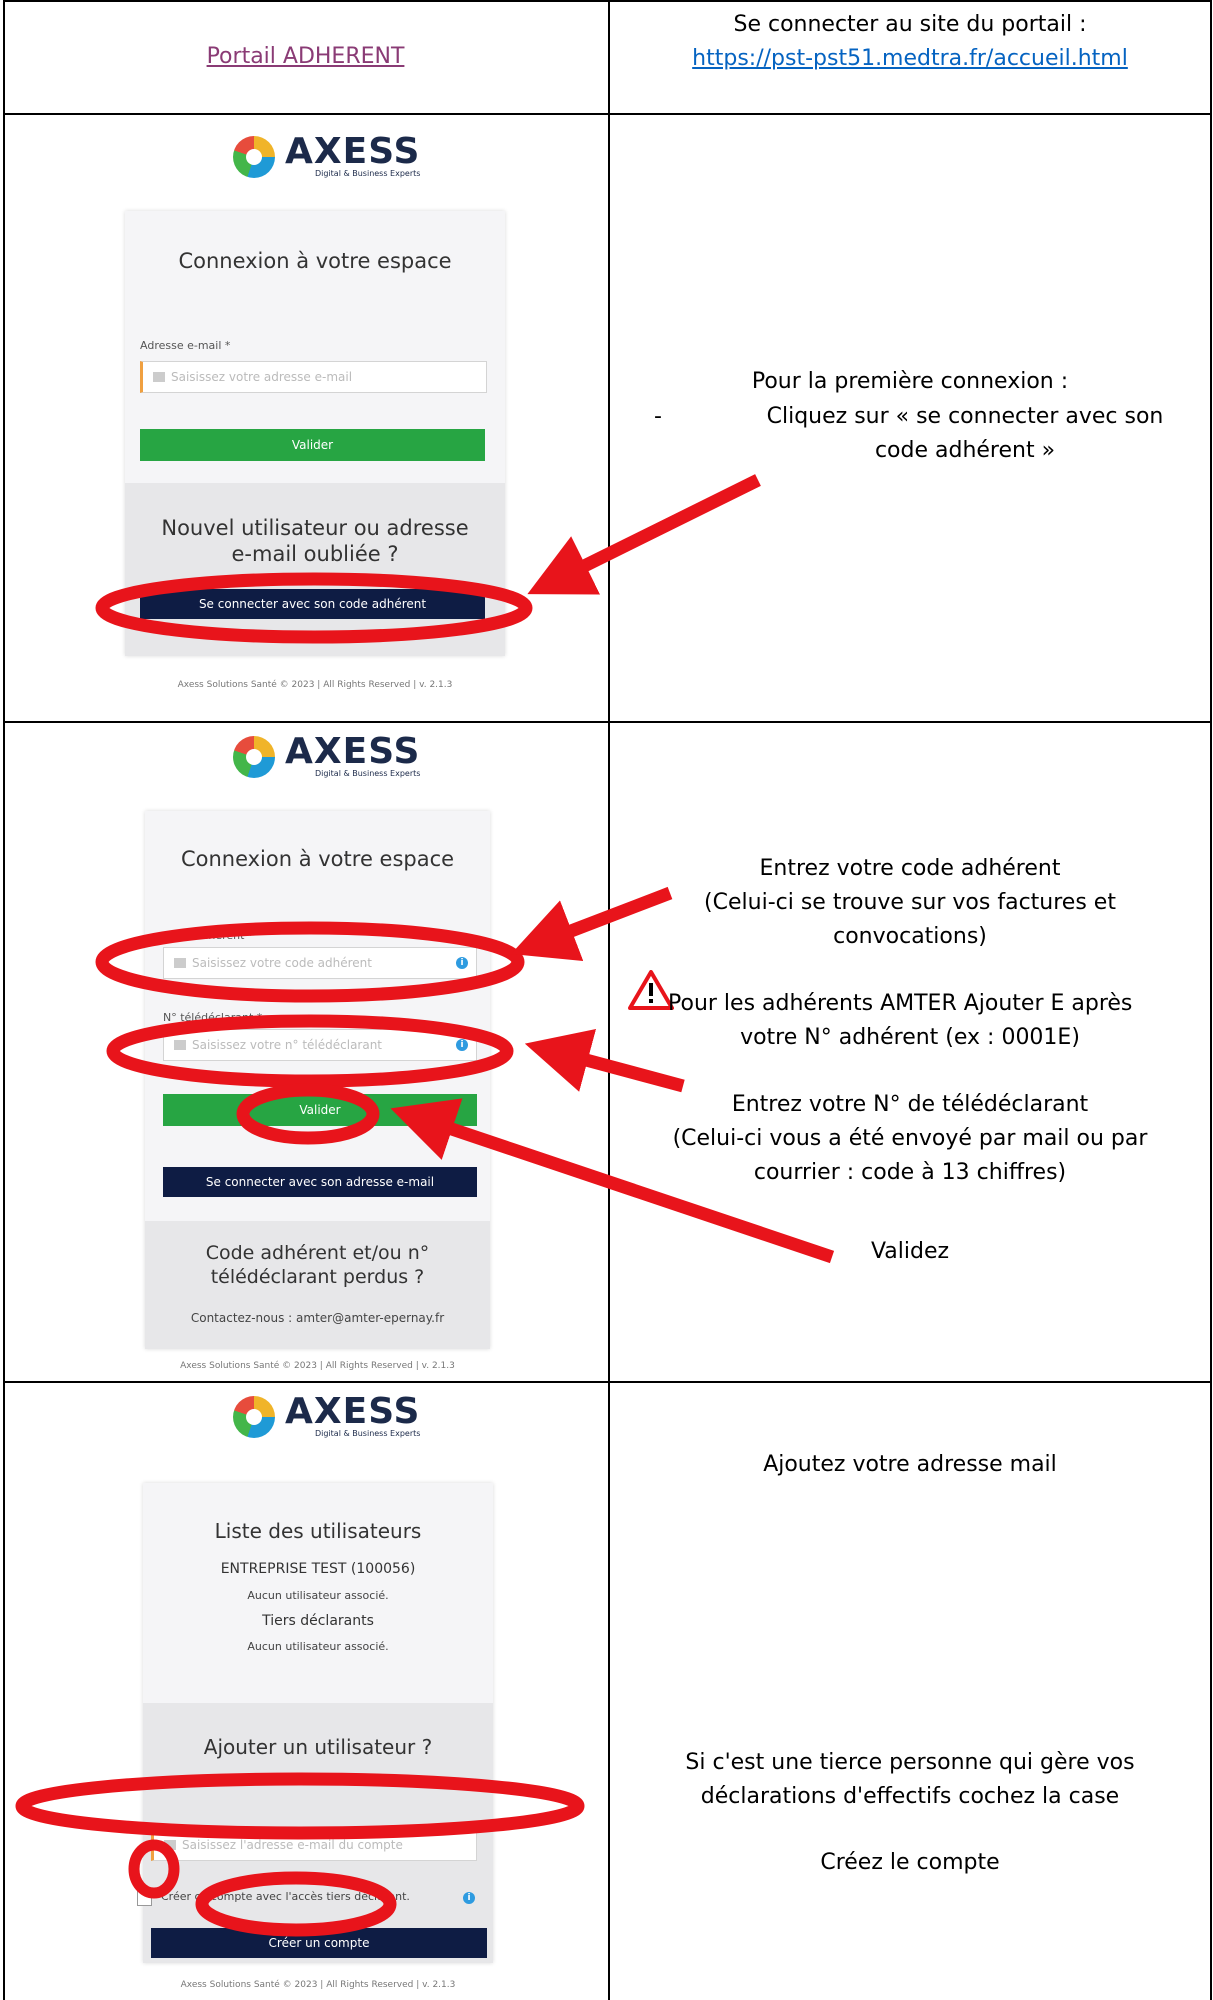  What do you see at coordinates (262, 377) in the screenshot?
I see `email-placeholder: Saisissez votre adresse e-mail` at bounding box center [262, 377].